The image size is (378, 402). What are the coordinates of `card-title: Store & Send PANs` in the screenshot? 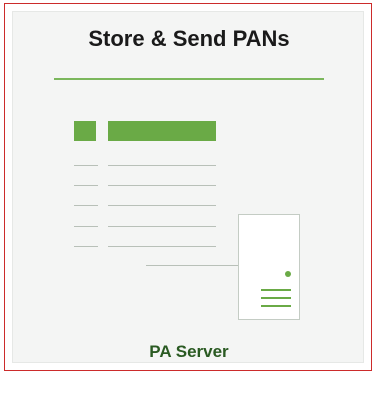 It's located at (189, 38).